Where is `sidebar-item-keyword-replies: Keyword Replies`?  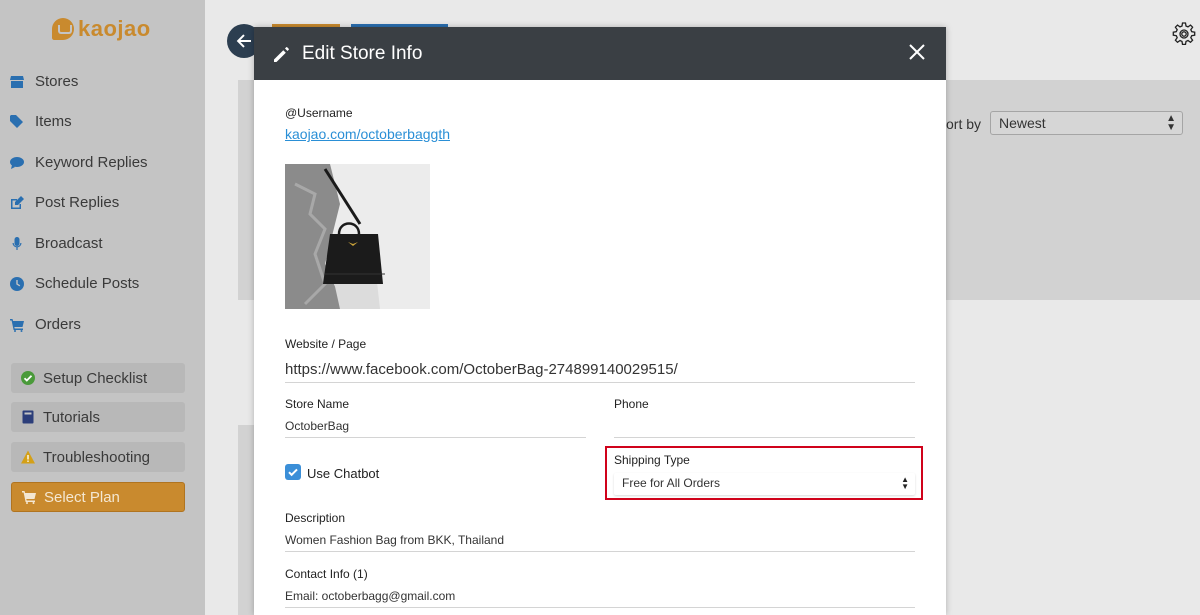 sidebar-item-keyword-replies: Keyword Replies is located at coordinates (79, 162).